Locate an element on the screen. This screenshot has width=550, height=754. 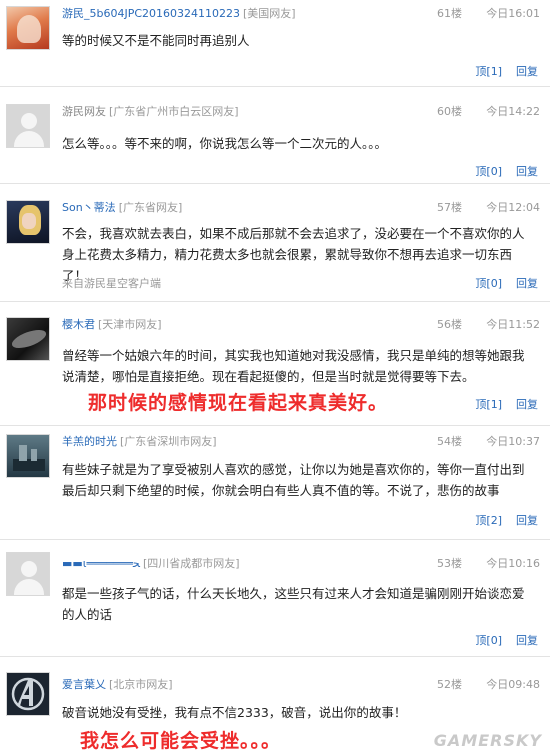
username-link: Son丶蒂法 is located at coordinates (89, 207).